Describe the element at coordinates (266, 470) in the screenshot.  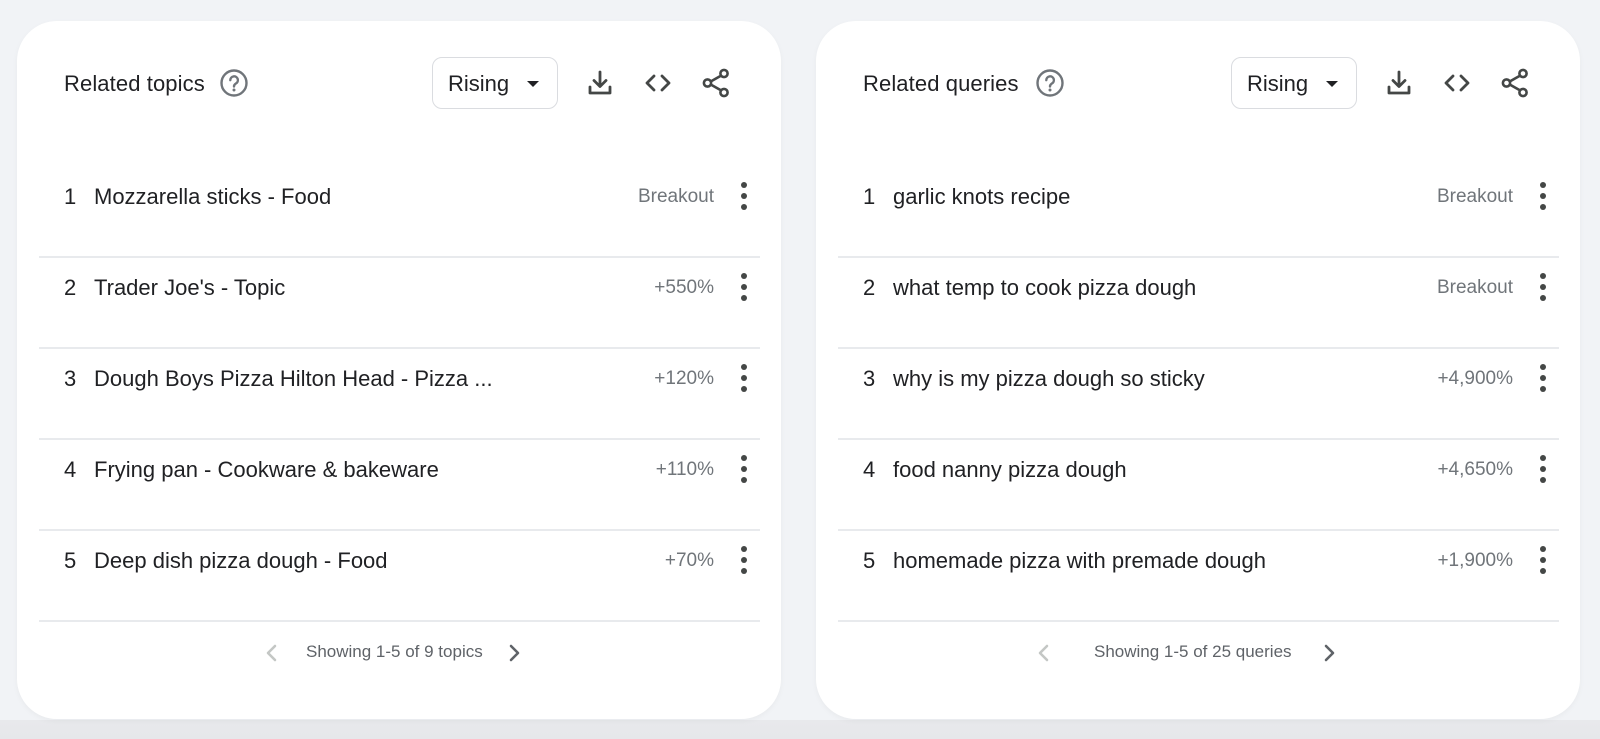
I see `item-label: Frying pan - Cookware & bakeware` at that location.